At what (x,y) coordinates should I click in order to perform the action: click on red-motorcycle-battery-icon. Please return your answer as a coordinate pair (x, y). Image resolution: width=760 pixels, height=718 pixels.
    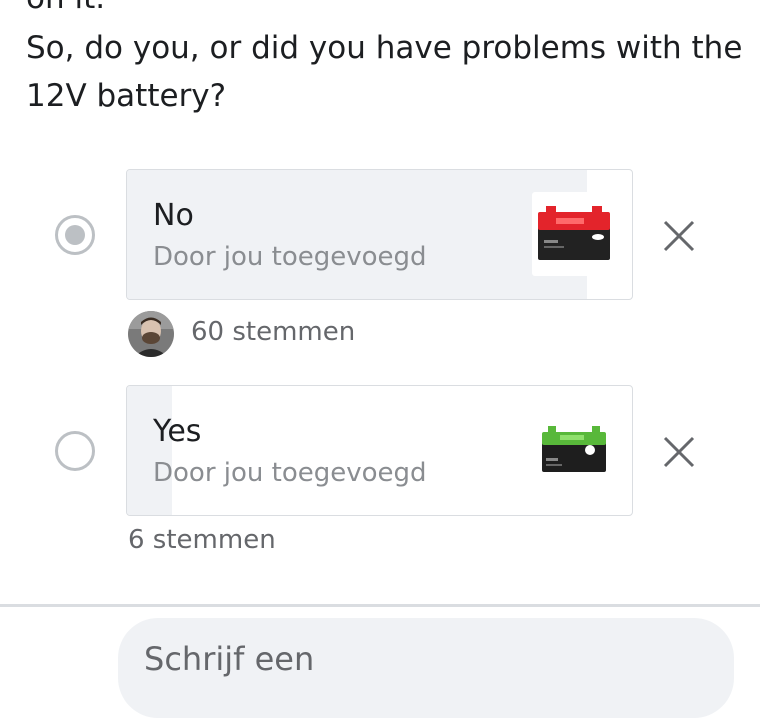
    Looking at the image, I should click on (574, 234).